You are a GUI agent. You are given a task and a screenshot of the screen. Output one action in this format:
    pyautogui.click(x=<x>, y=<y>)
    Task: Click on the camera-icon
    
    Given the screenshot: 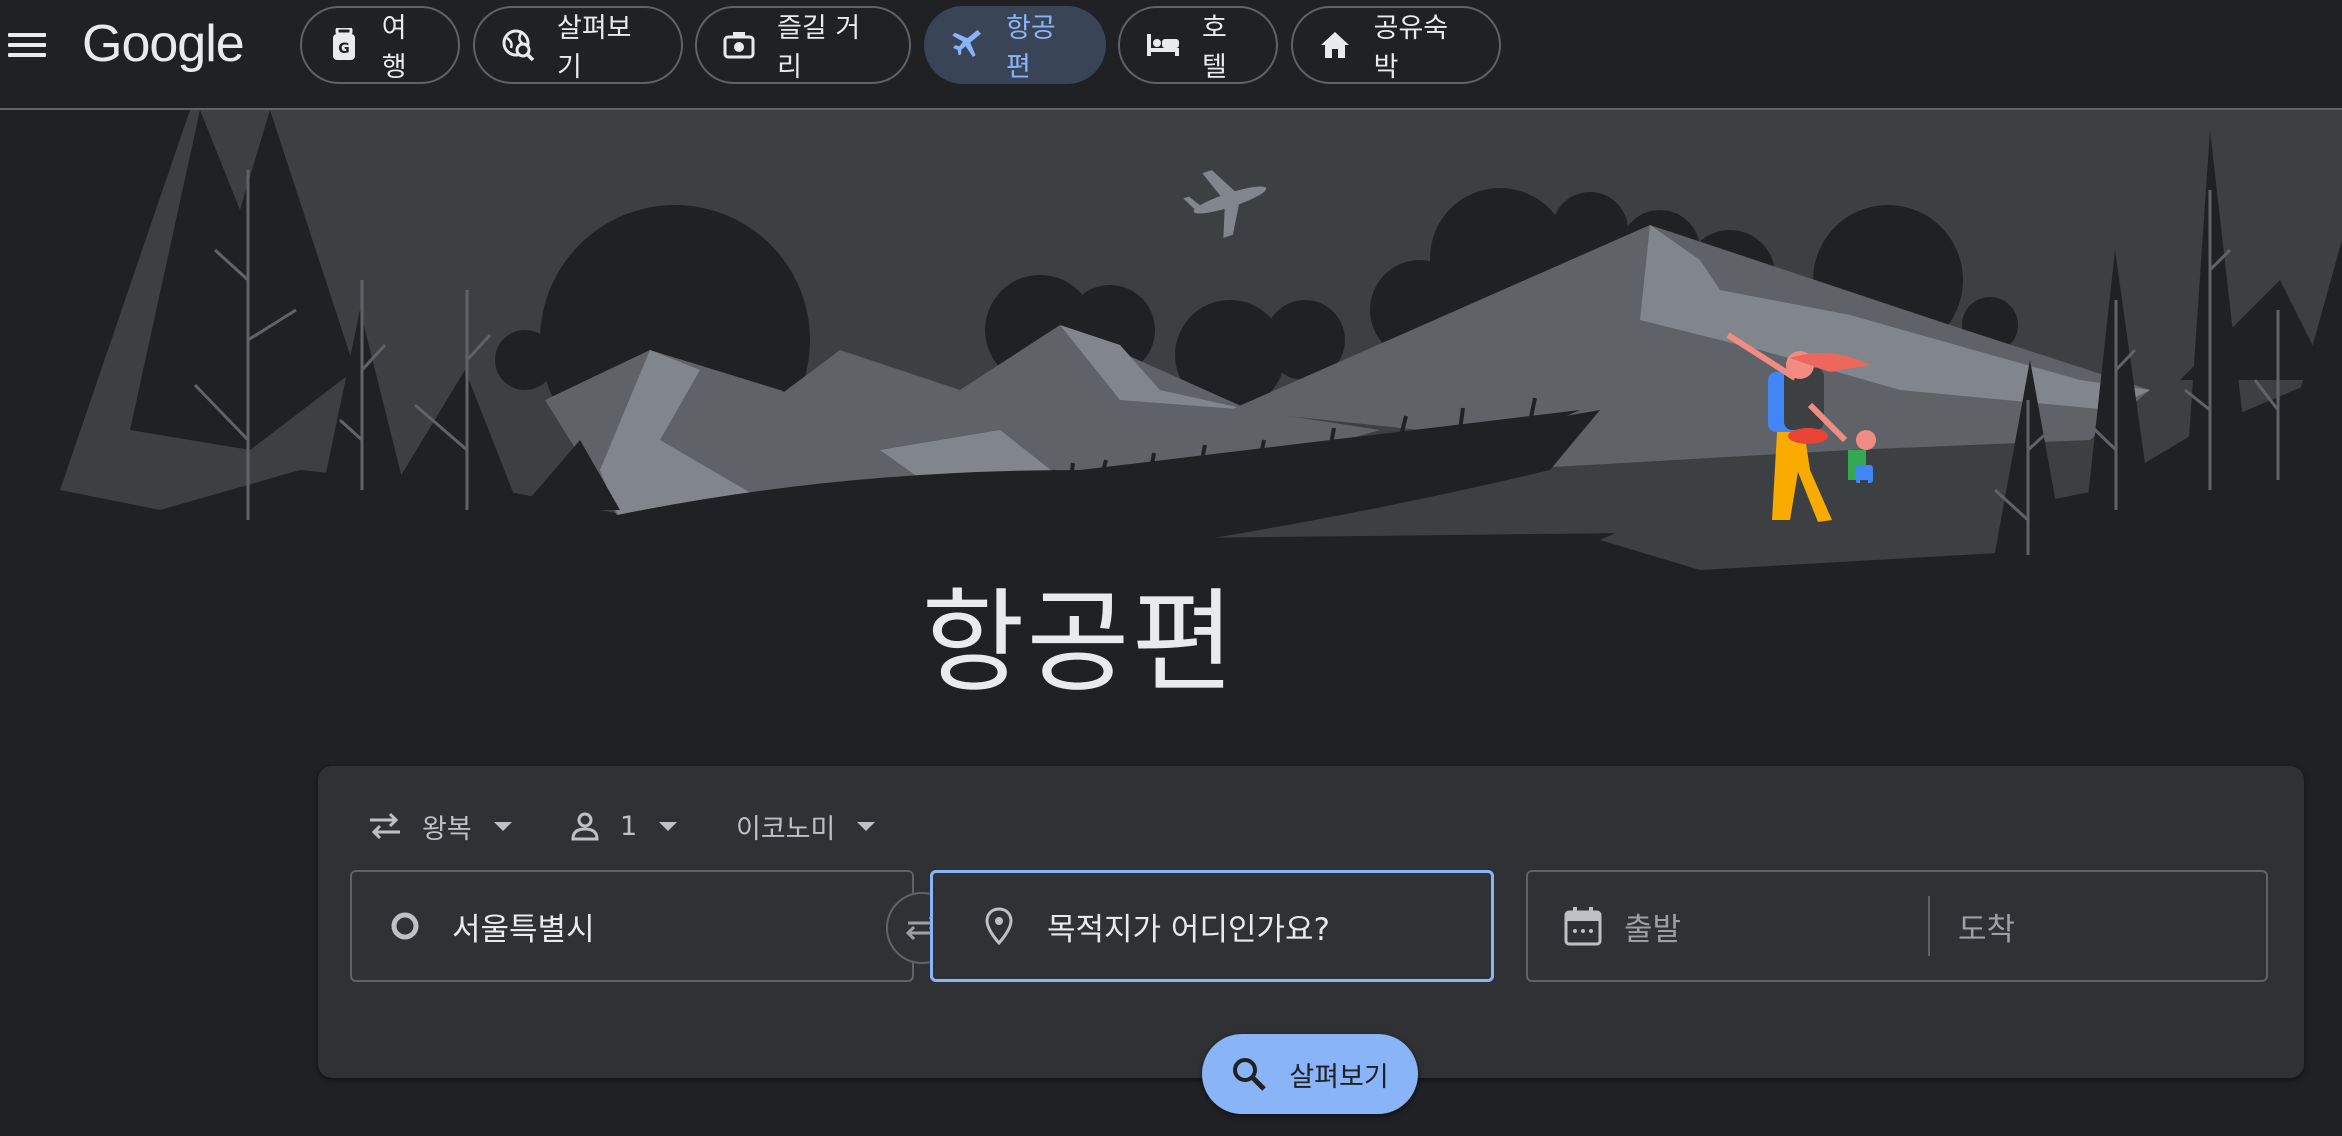 What is the action you would take?
    pyautogui.click(x=739, y=45)
    